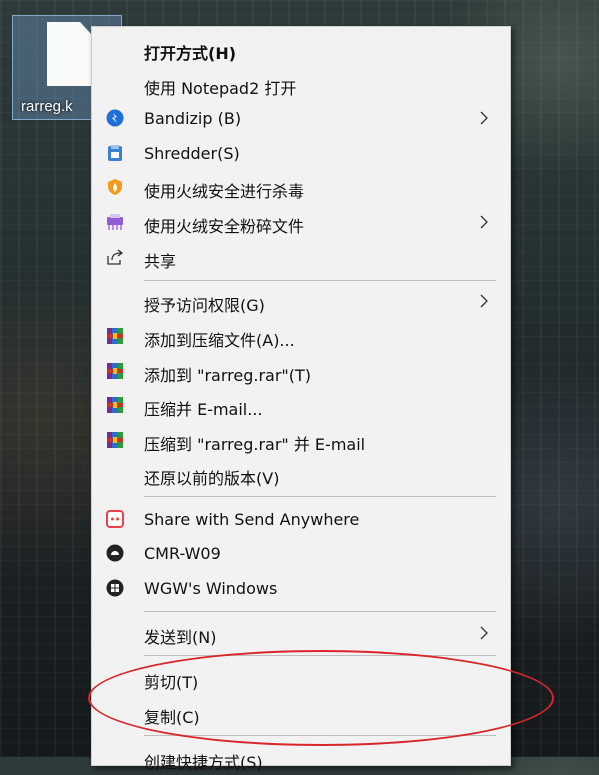 The image size is (599, 775). What do you see at coordinates (172, 717) in the screenshot?
I see `menu-item-label: 复制(C)` at bounding box center [172, 717].